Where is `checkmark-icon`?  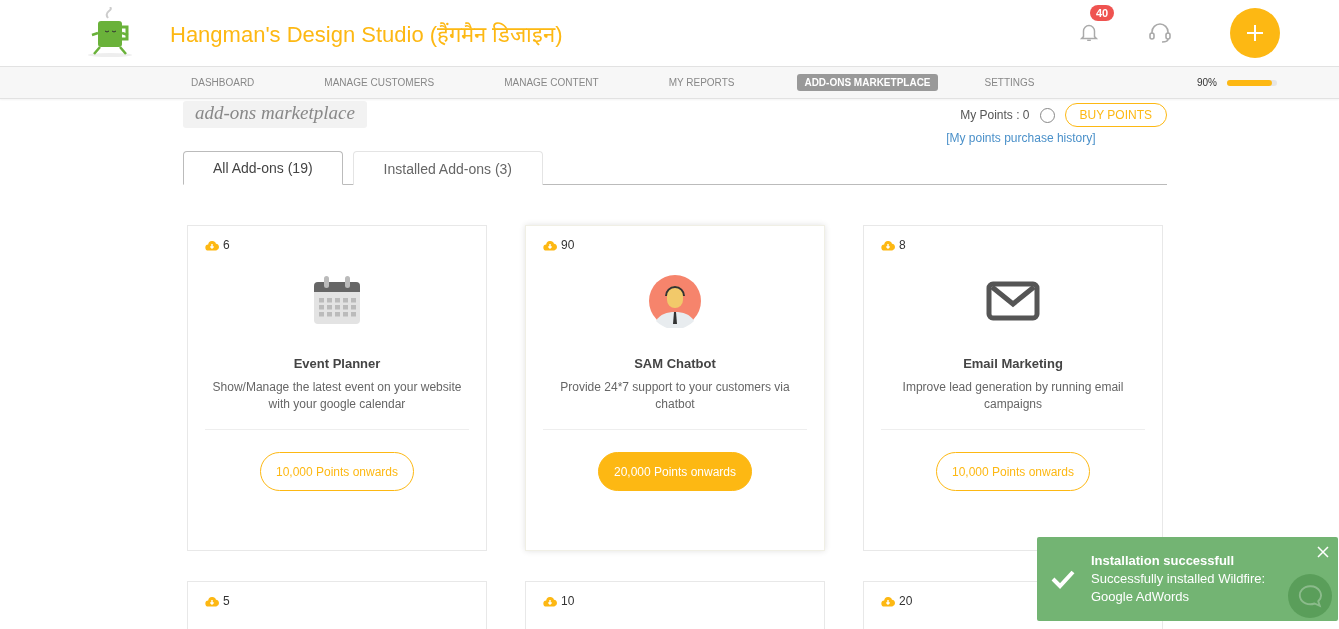
checkmark-icon is located at coordinates (1063, 579).